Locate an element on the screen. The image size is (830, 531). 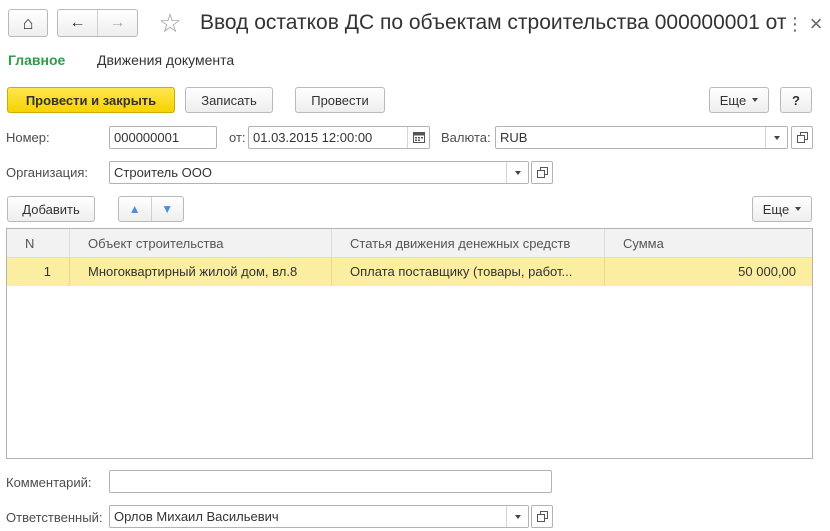
responsible-field: Орлов Михаил Васильевич is located at coordinates (319, 516).